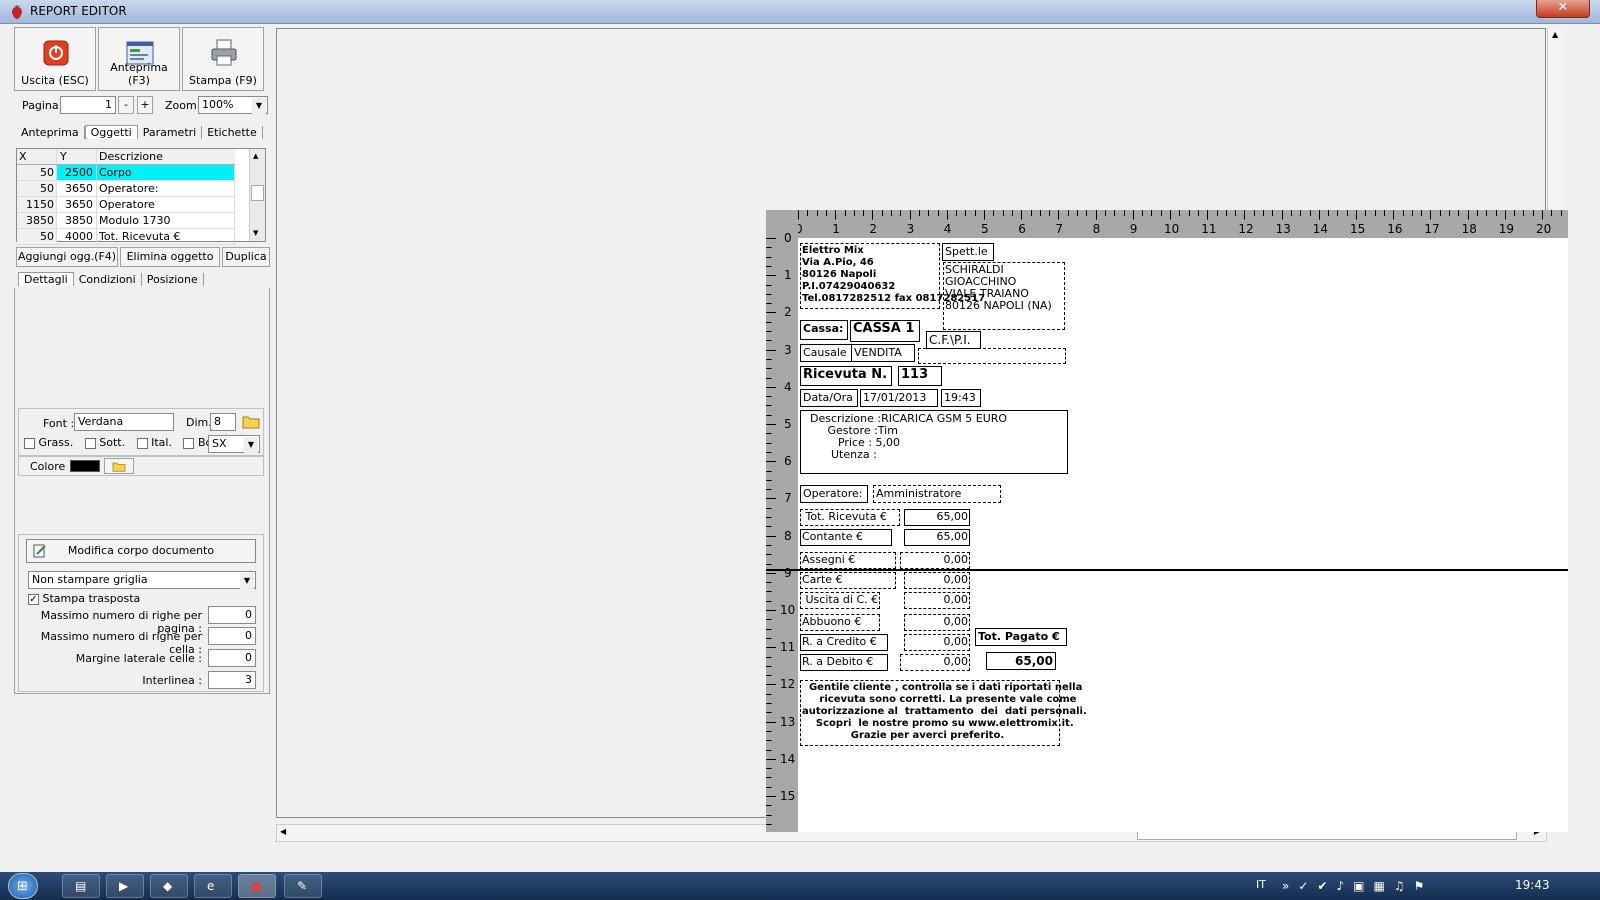  What do you see at coordinates (223, 422) in the screenshot?
I see `font-size-input: 8` at bounding box center [223, 422].